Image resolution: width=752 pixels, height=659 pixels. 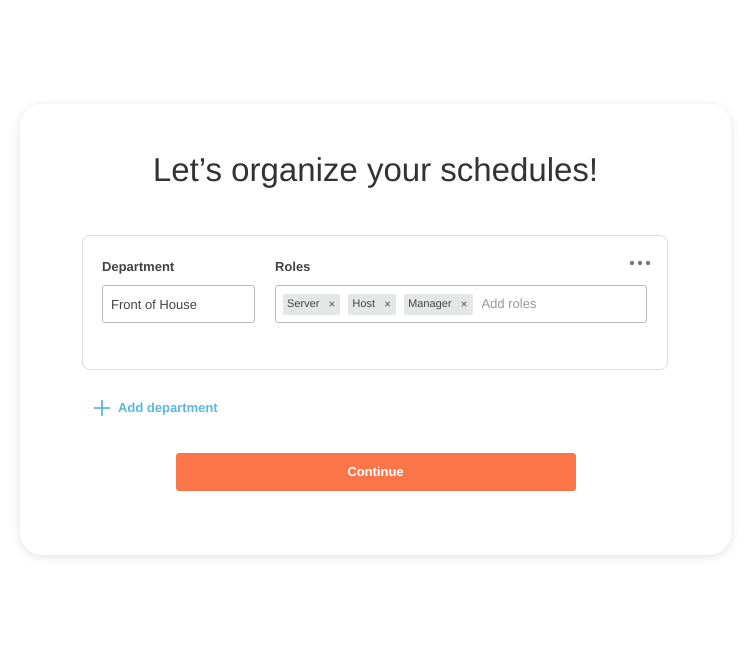 What do you see at coordinates (303, 304) in the screenshot?
I see `role-label: Server` at bounding box center [303, 304].